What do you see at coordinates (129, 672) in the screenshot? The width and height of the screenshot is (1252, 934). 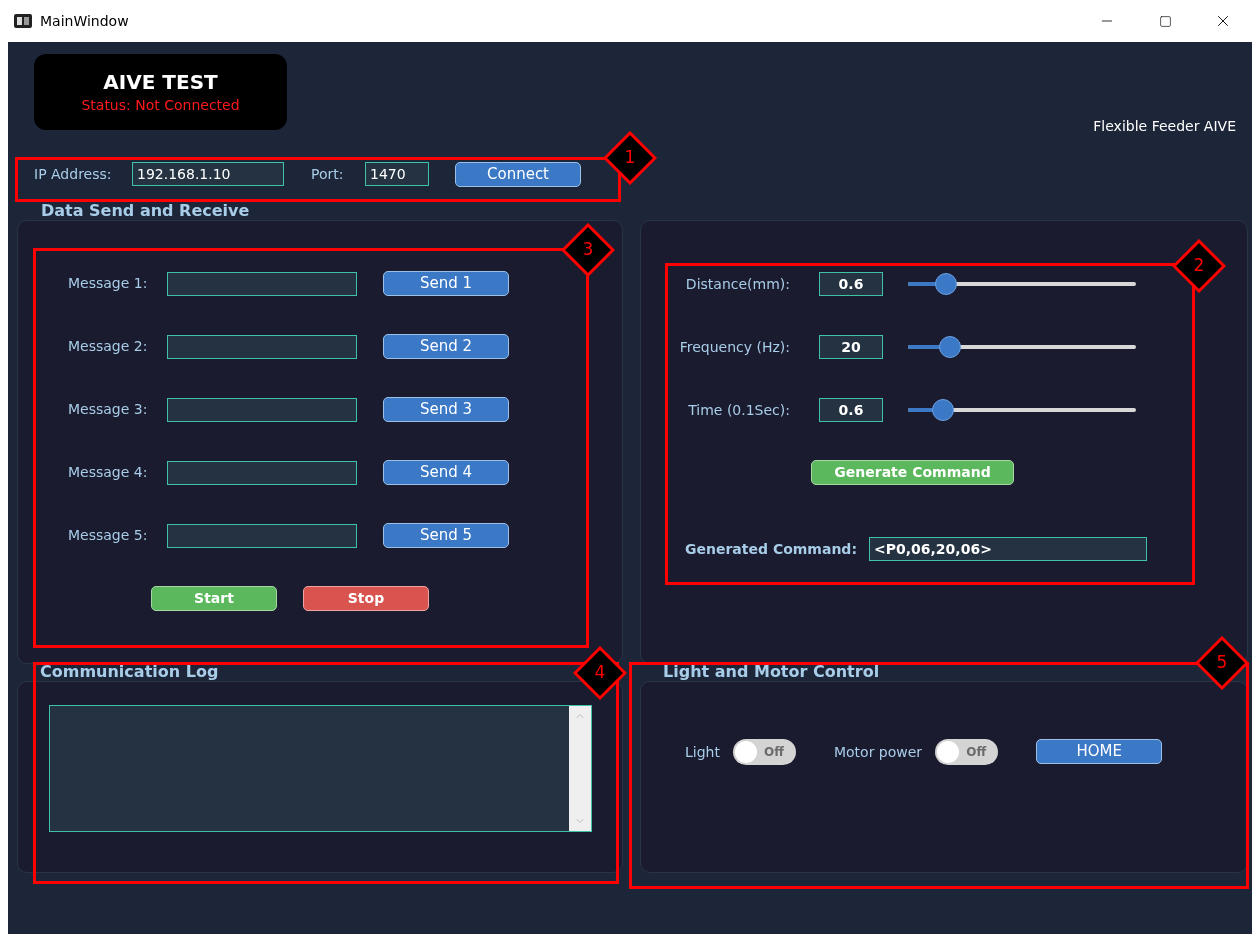 I see `group-title: Communication Log` at bounding box center [129, 672].